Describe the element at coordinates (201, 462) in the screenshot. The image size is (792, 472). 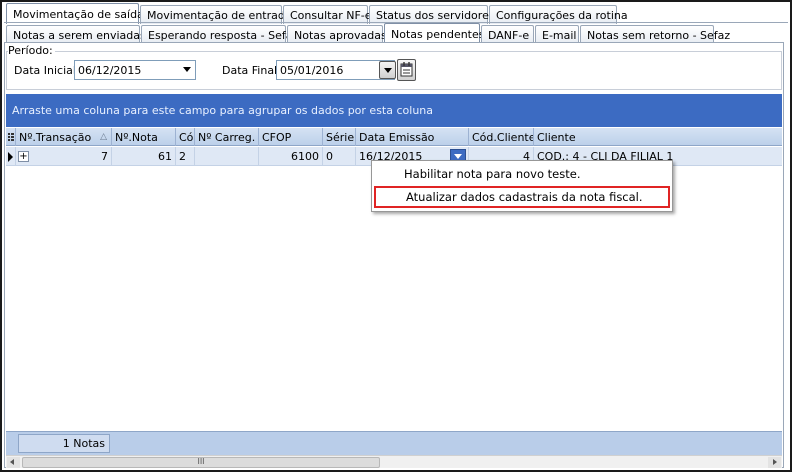
I see `scroll-thumb: III` at that location.